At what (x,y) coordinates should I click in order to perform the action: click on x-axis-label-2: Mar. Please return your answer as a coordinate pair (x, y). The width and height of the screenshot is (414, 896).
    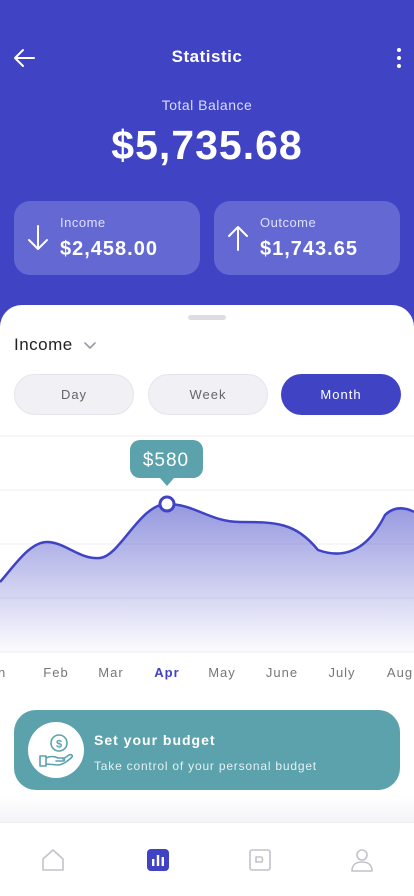
    Looking at the image, I should click on (110, 672).